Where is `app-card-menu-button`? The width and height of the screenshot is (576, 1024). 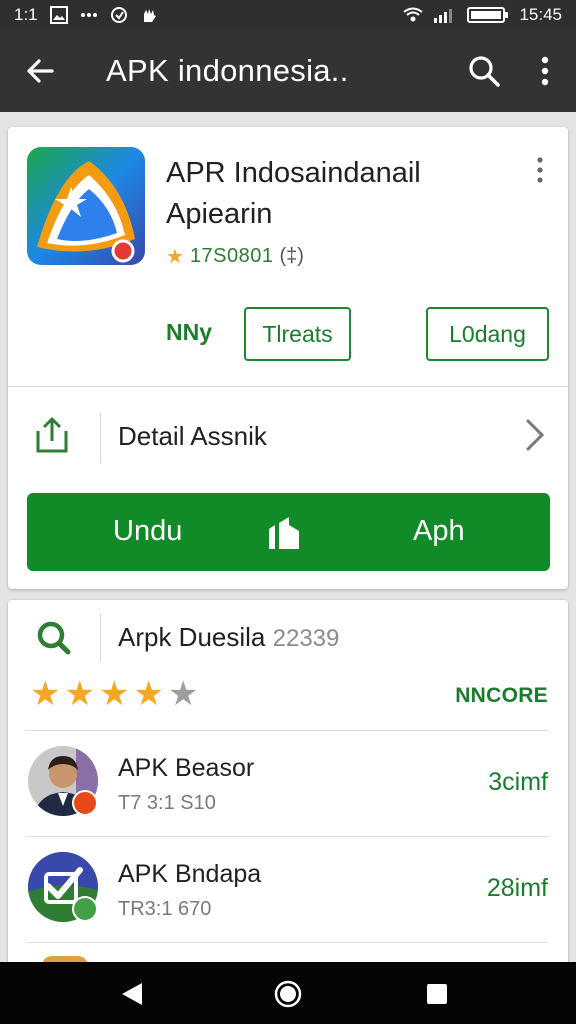
app-card-menu-button is located at coordinates (540, 170).